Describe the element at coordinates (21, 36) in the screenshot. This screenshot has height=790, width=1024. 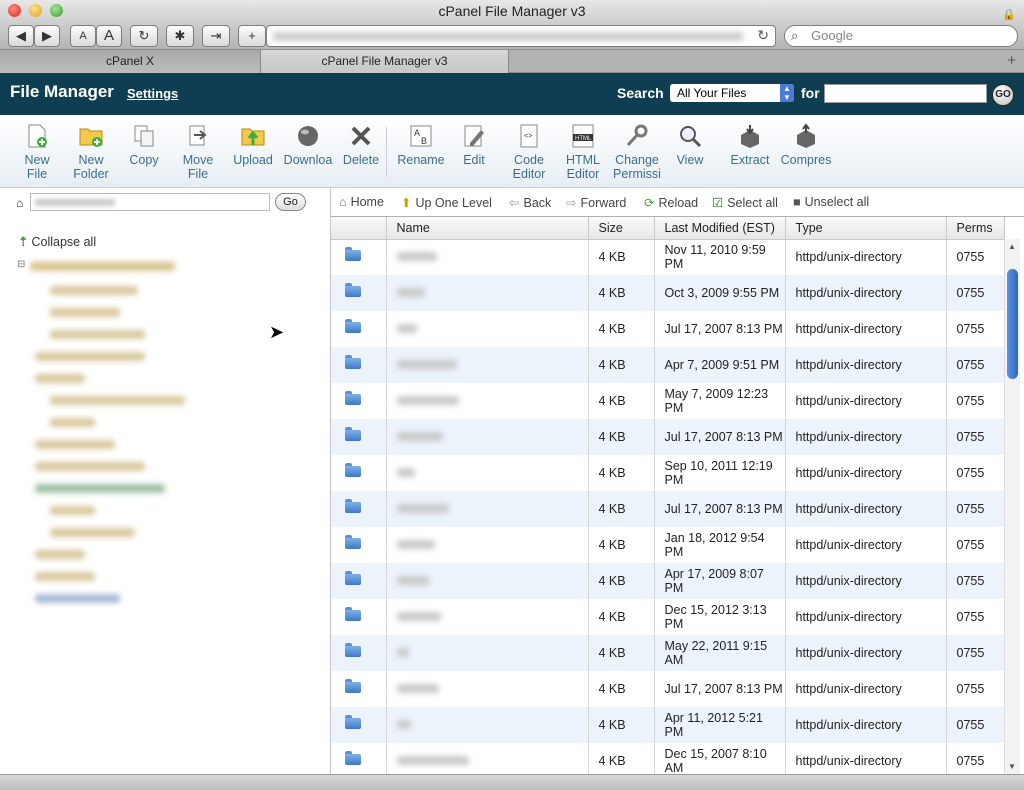
I see `back-arrow-icon: ◀` at that location.